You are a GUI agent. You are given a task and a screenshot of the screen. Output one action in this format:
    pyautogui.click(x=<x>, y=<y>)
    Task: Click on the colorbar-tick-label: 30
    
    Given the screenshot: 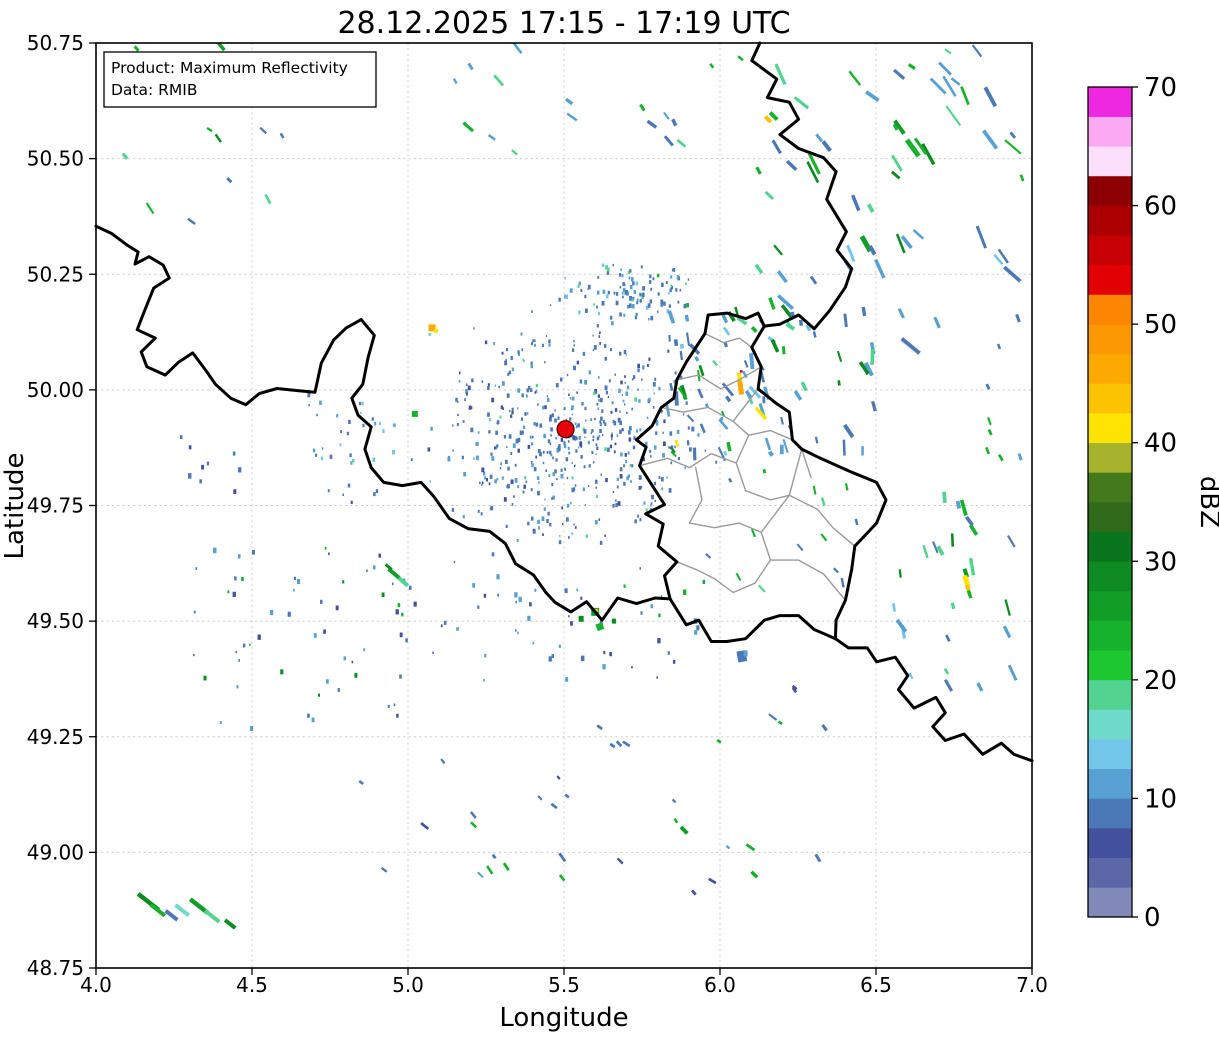 What is the action you would take?
    pyautogui.click(x=1160, y=562)
    